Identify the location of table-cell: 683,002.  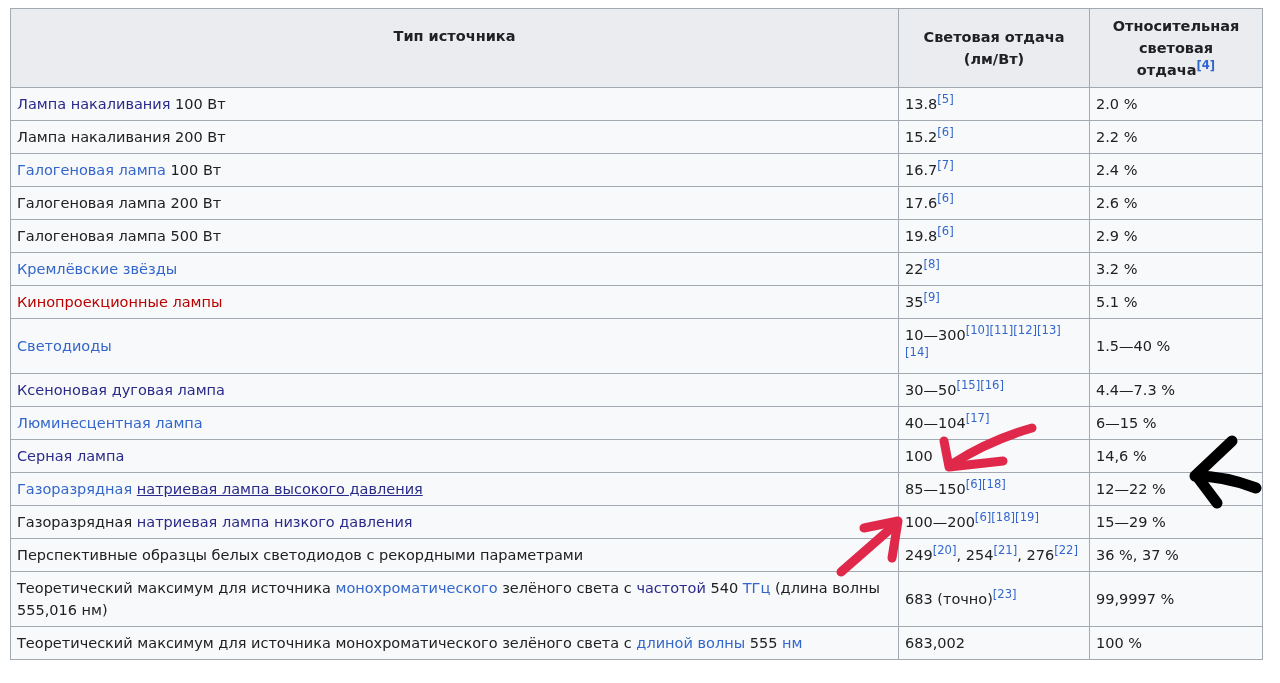
(994, 643).